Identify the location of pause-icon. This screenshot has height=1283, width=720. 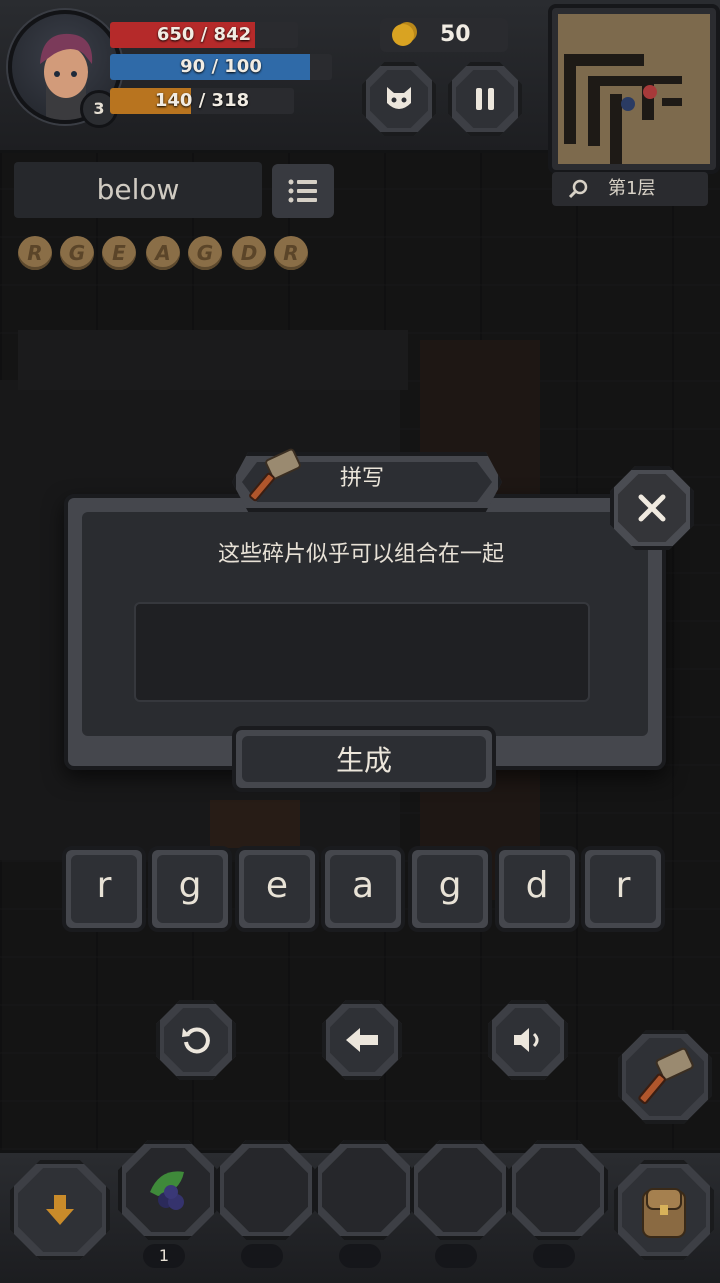
(485, 99).